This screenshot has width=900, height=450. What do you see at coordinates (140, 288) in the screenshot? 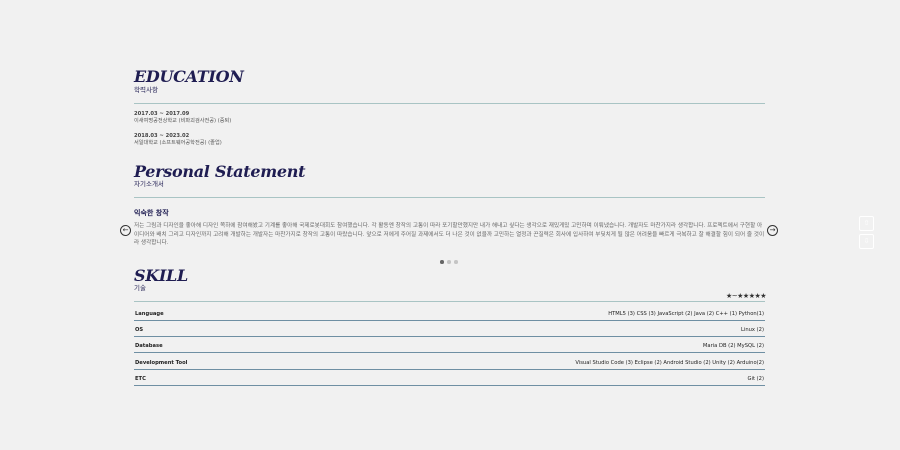
I see `skill-subtitle: 기술` at bounding box center [140, 288].